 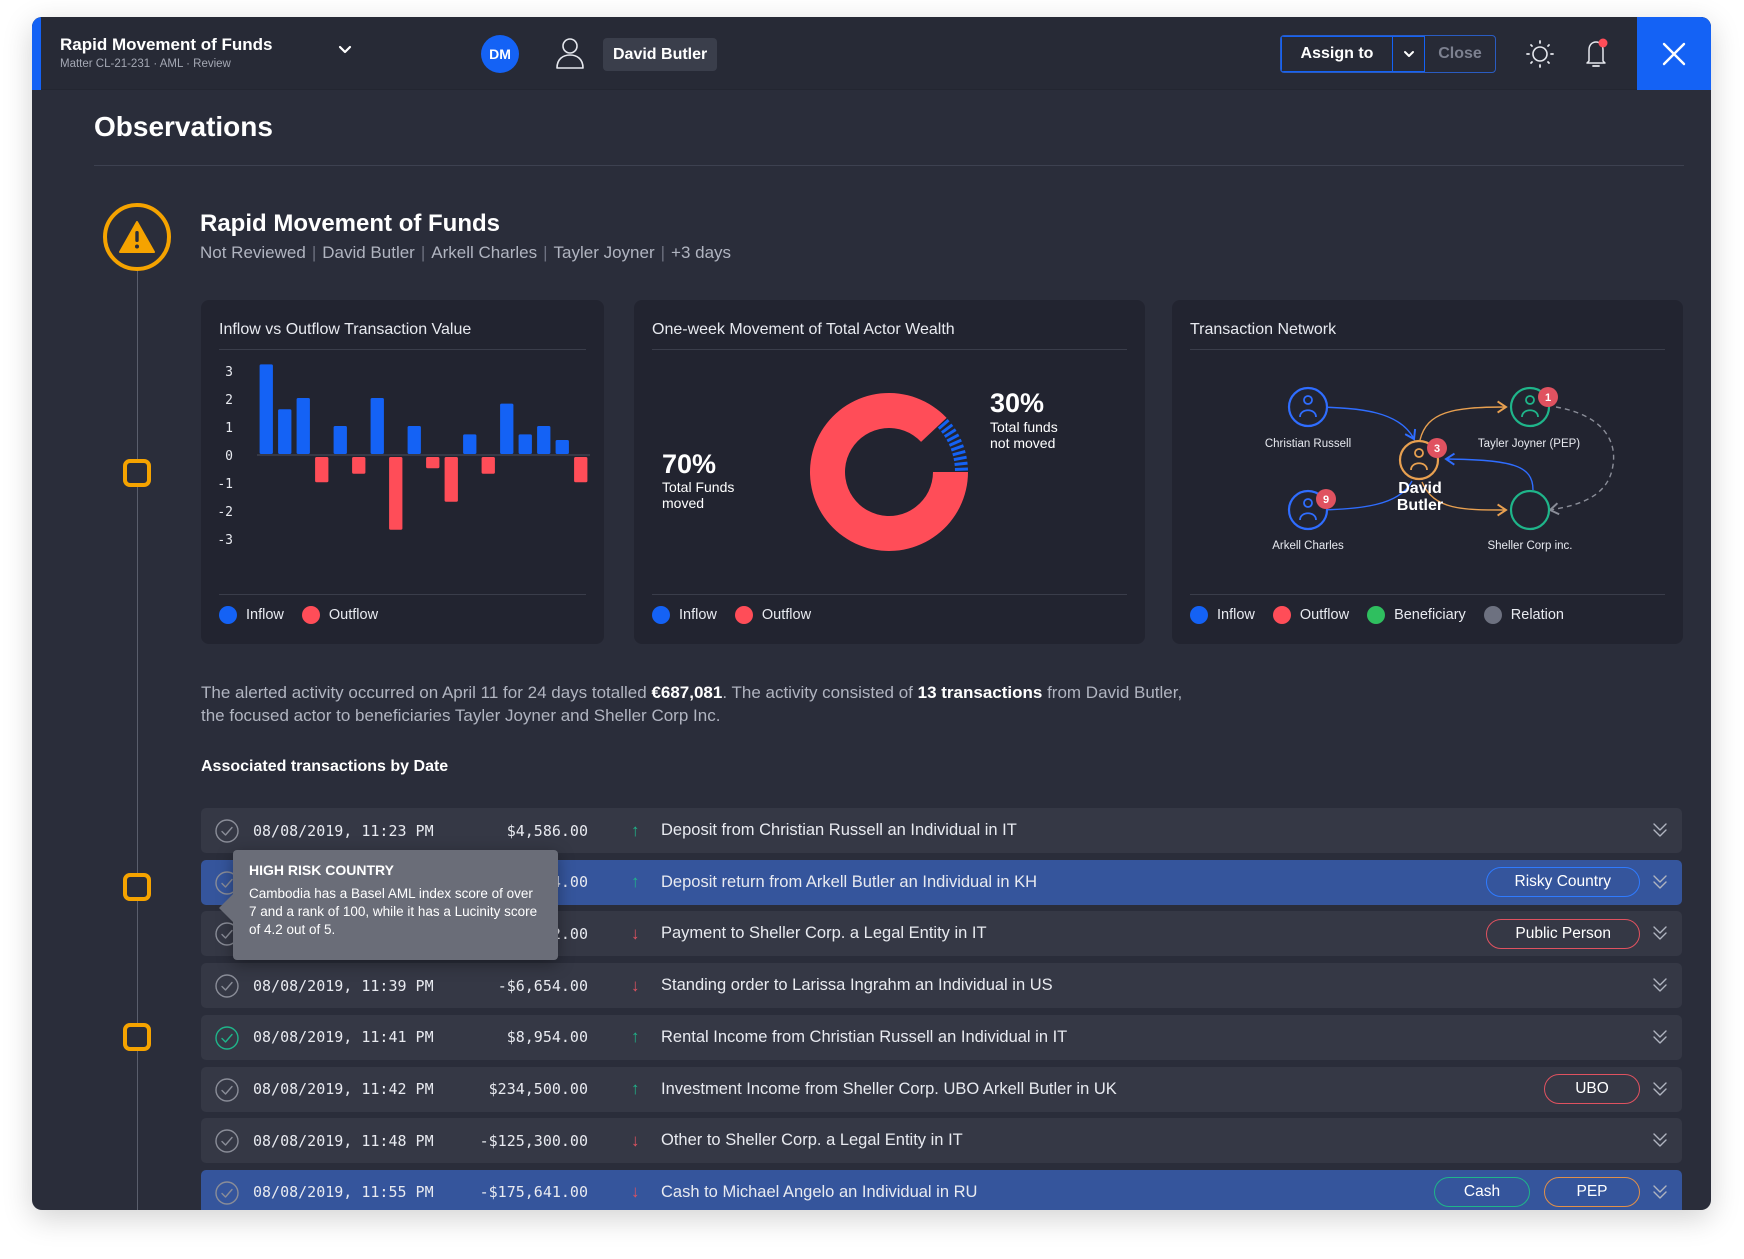 I want to click on outflow-dot-icon, so click(x=743, y=615).